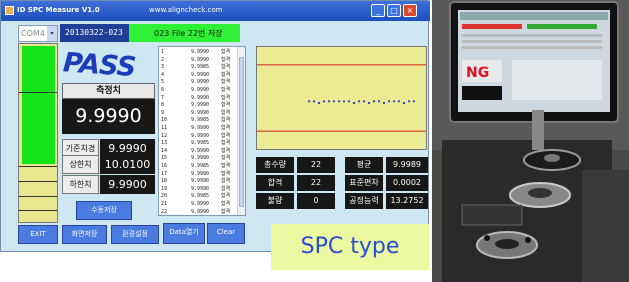  I want to click on list-item-index: 10, so click(164, 120).